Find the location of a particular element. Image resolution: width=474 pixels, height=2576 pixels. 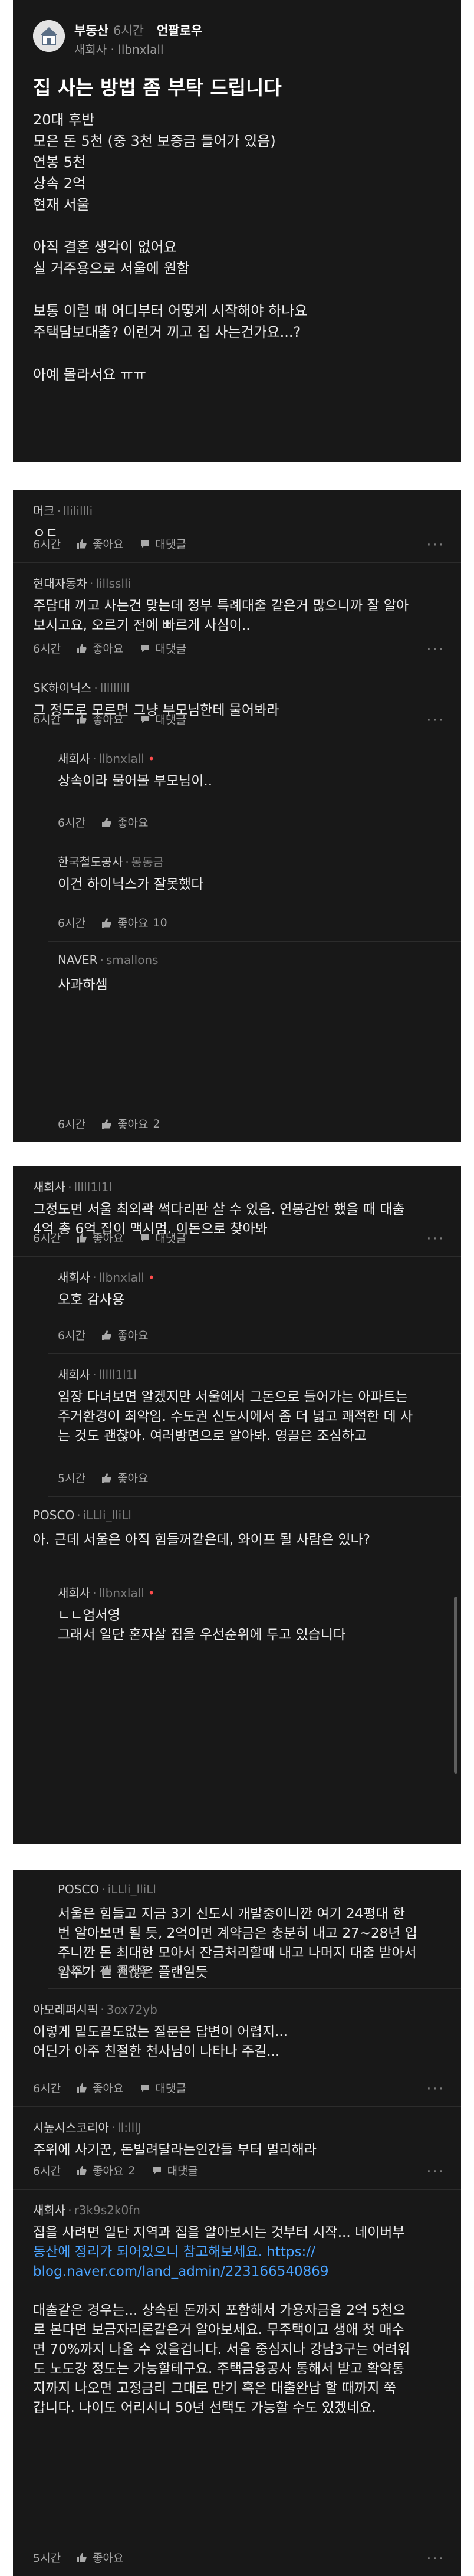

comment-author: 새회사 · r3k9s2k0fn is located at coordinates (86, 2209).